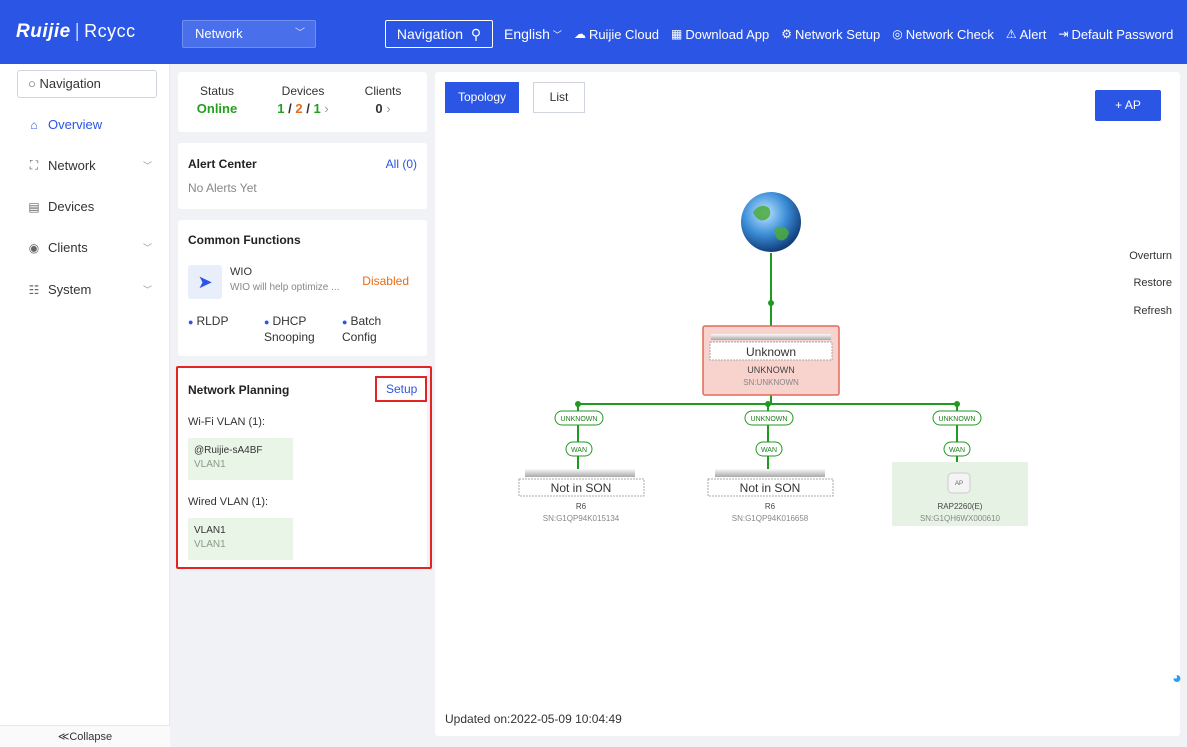 This screenshot has width=1187, height=747. Describe the element at coordinates (210, 530) in the screenshot. I see `wired-vlan-name: VLAN1` at that location.